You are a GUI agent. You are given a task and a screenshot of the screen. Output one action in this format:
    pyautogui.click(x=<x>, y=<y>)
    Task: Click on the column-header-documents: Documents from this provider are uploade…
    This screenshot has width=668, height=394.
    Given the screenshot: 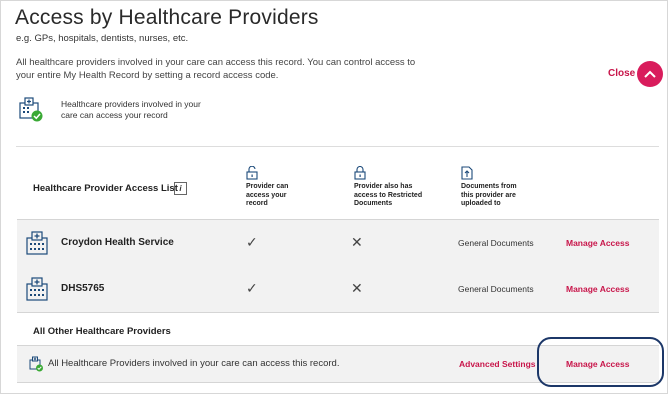 What is the action you would take?
    pyautogui.click(x=501, y=187)
    